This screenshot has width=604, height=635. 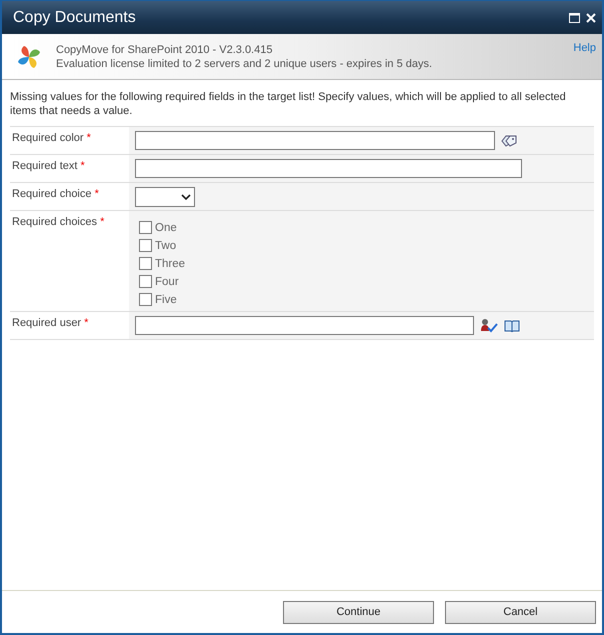 What do you see at coordinates (186, 197) in the screenshot?
I see `chevron-icon` at bounding box center [186, 197].